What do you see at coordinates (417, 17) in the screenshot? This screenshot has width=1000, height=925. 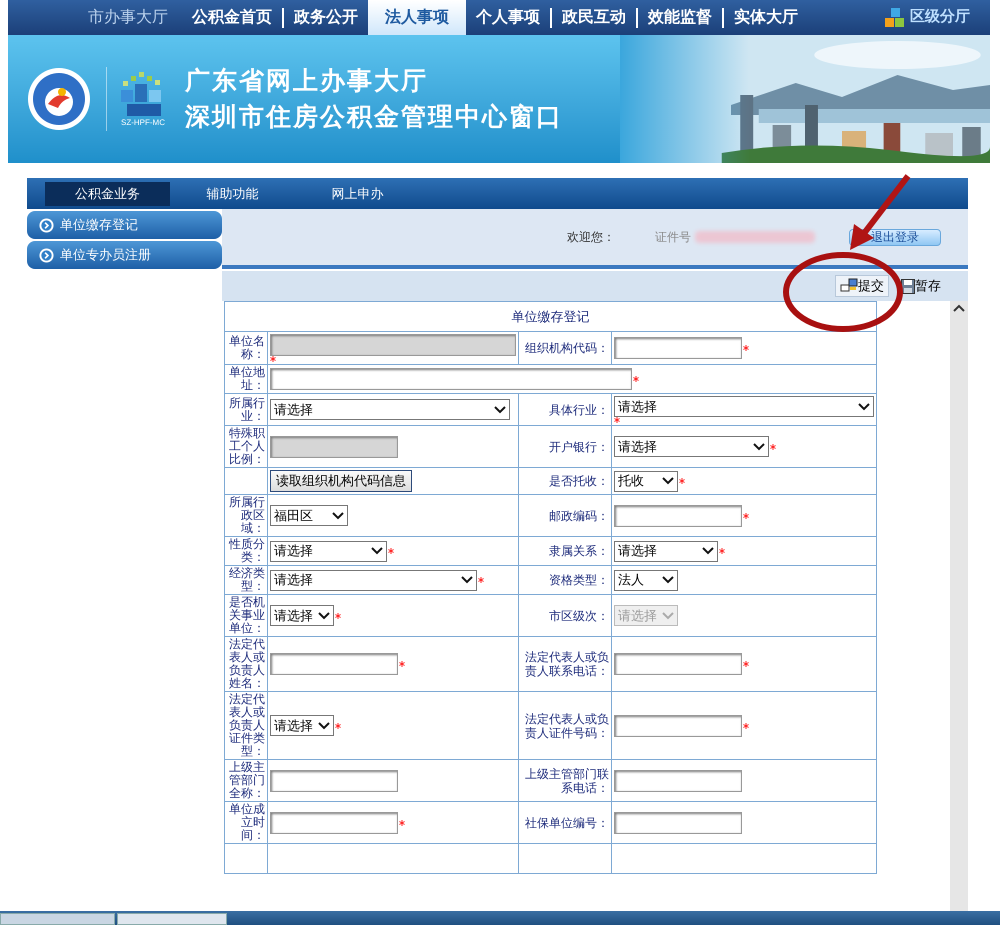 I see `nav-tab: 法人事项` at bounding box center [417, 17].